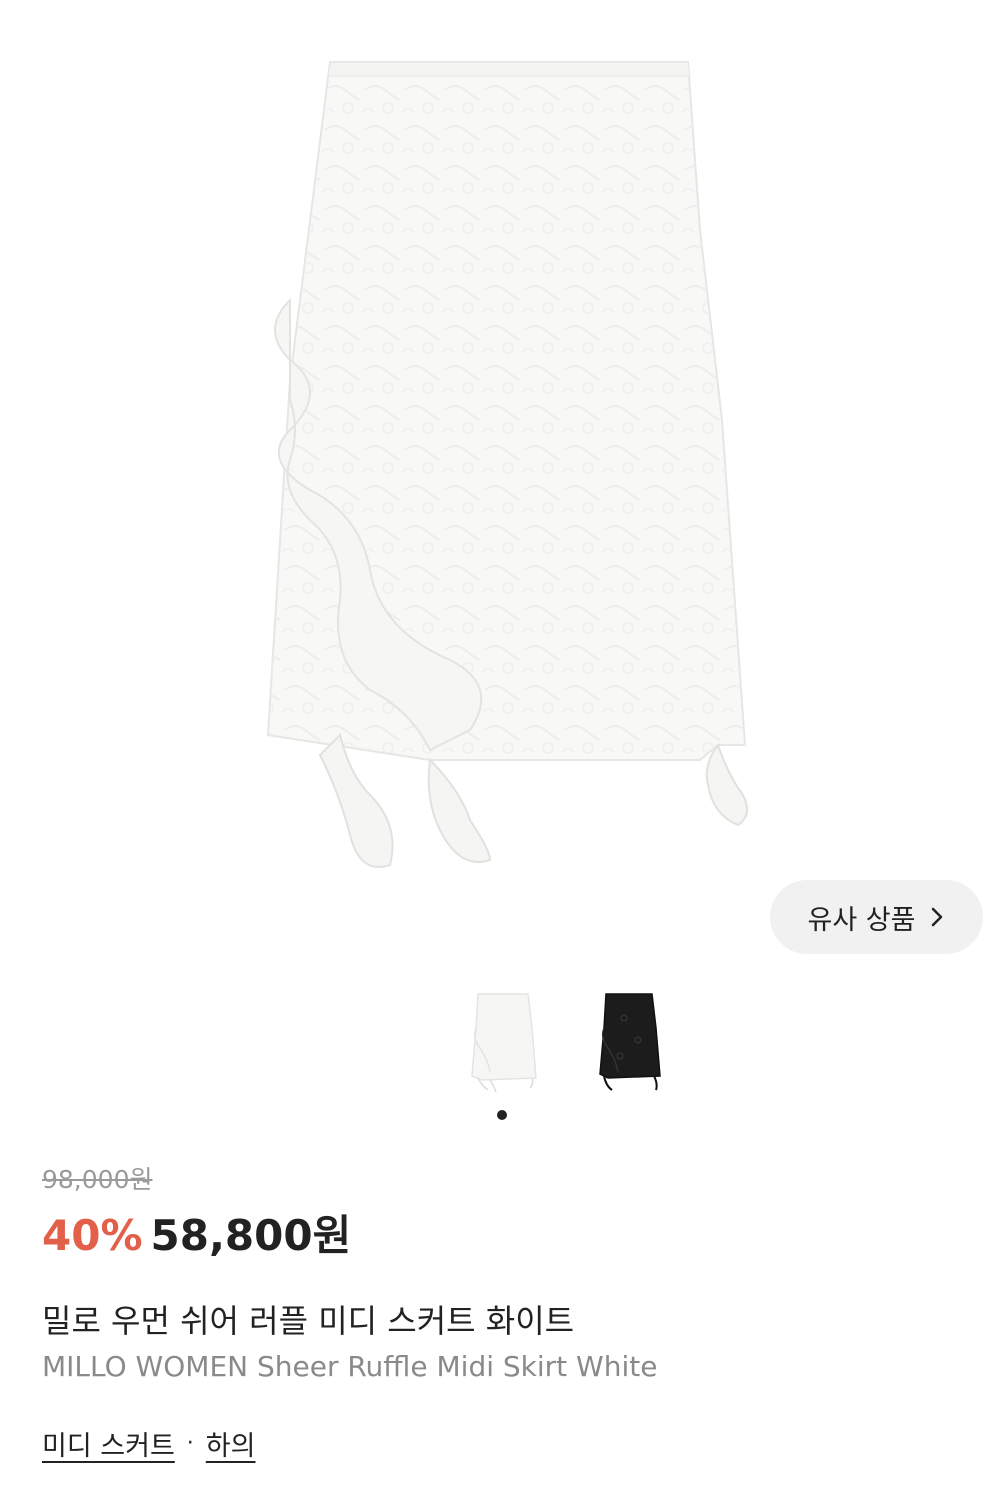 Image resolution: width=1004 pixels, height=1500 pixels. Describe the element at coordinates (108, 1443) in the screenshot. I see `category-link-midi-skirt: 미디 스커트` at that location.